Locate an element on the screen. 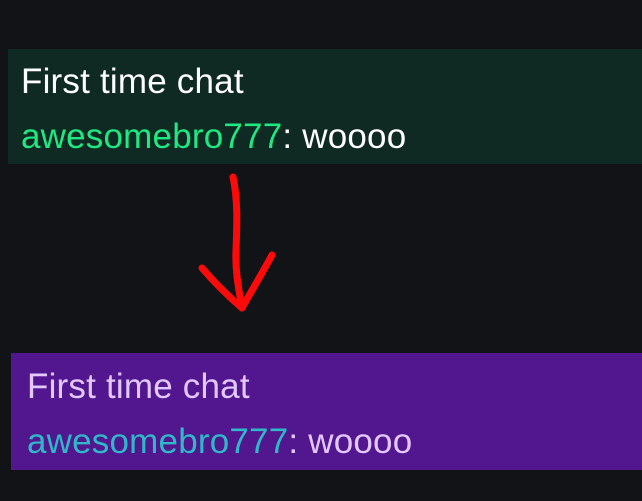 The height and width of the screenshot is (501, 642). arrow-shaft is located at coordinates (237, 242).